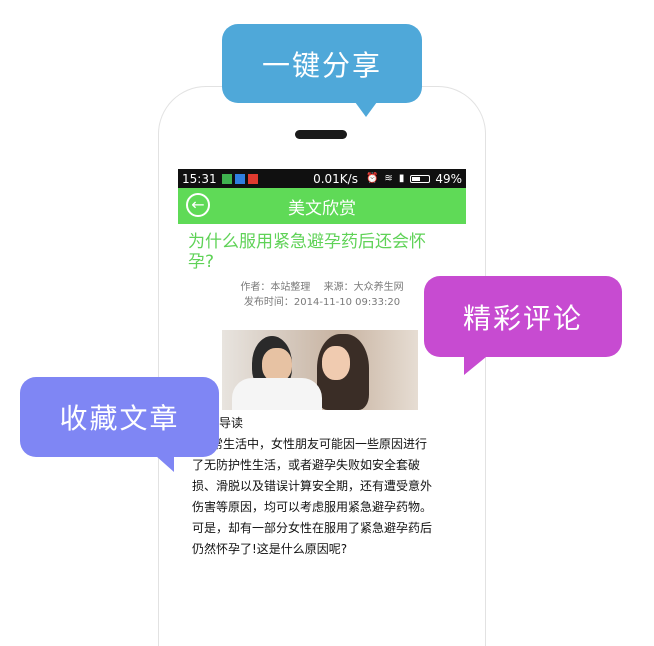  I want to click on network-speed: 0.01K/s, so click(335, 178).